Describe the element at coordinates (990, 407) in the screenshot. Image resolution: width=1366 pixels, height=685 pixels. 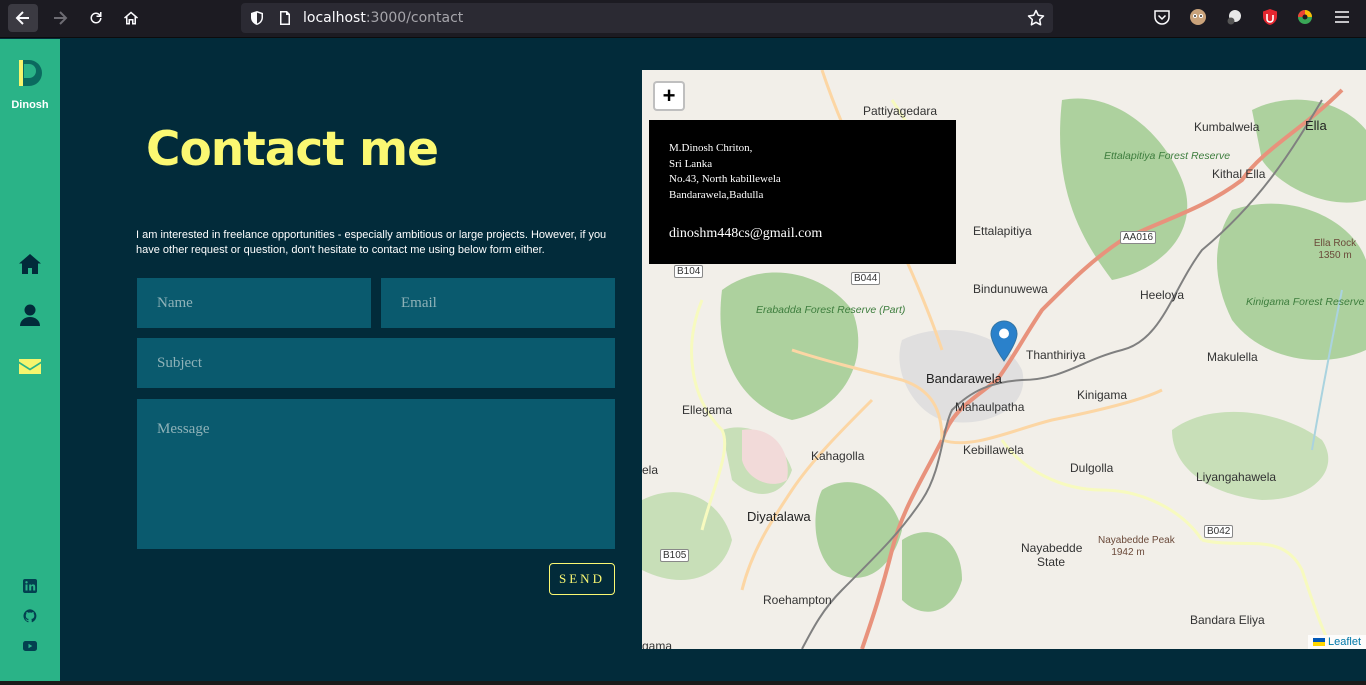
I see `map-label: Mahaulpatha` at that location.